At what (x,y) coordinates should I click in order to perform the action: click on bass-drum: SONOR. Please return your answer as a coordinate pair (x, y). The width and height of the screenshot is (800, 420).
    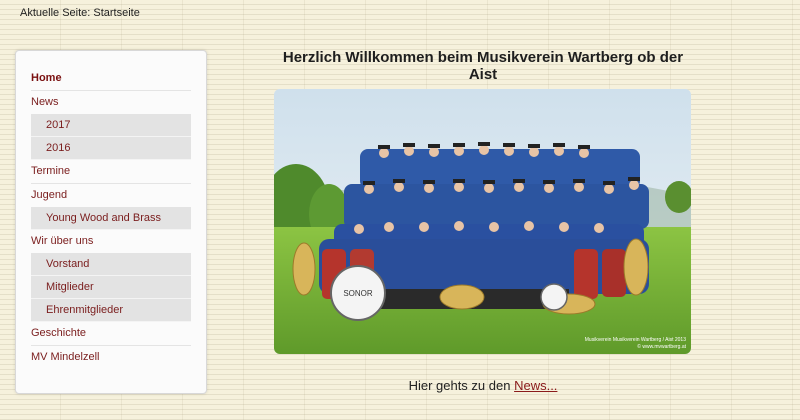
    Looking at the image, I should click on (358, 293).